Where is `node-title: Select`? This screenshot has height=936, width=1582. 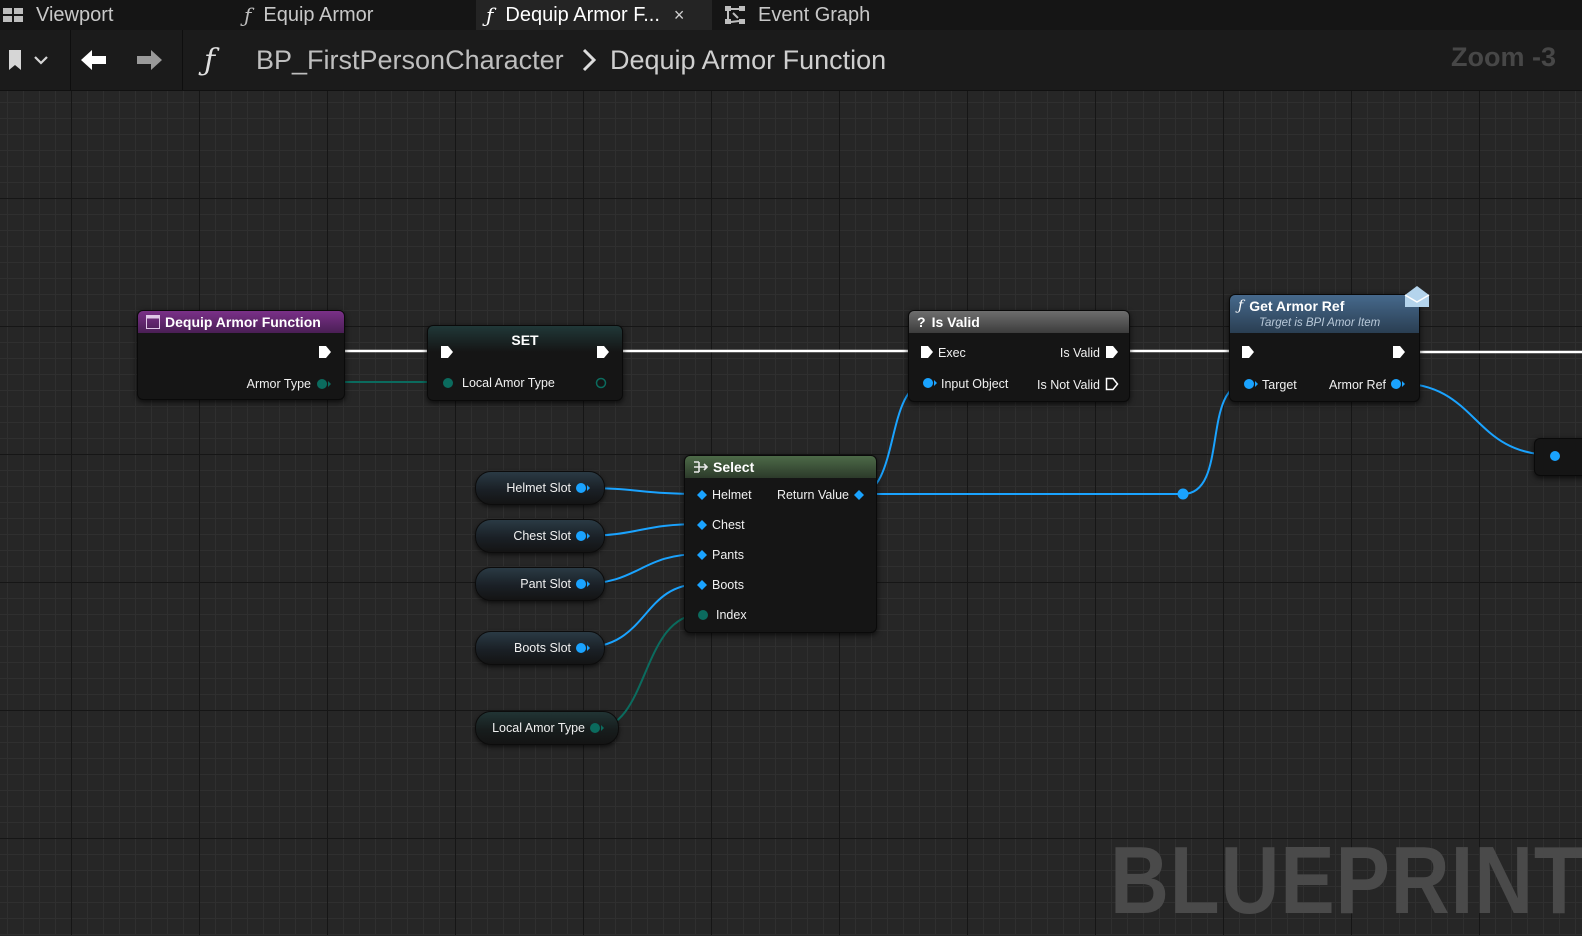 node-title: Select is located at coordinates (734, 467).